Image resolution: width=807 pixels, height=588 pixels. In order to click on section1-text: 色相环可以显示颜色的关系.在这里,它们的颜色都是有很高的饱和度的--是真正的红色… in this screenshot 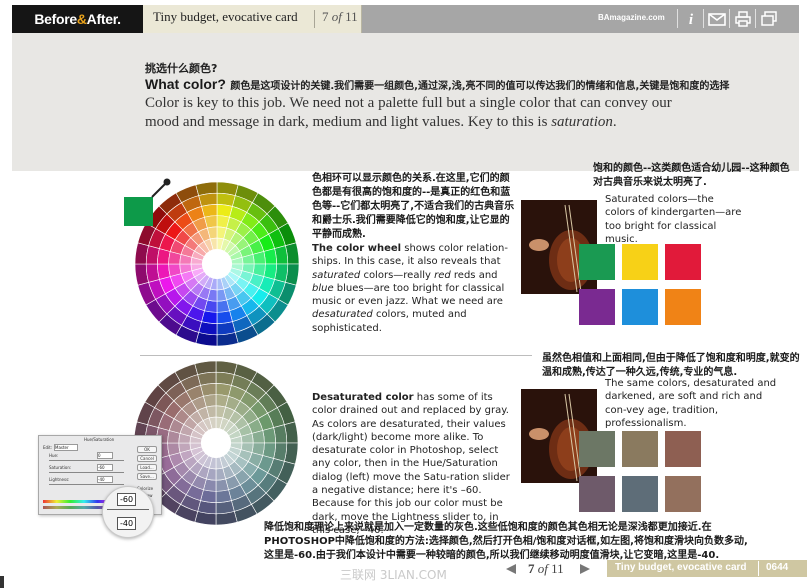, I will do `click(414, 253)`.